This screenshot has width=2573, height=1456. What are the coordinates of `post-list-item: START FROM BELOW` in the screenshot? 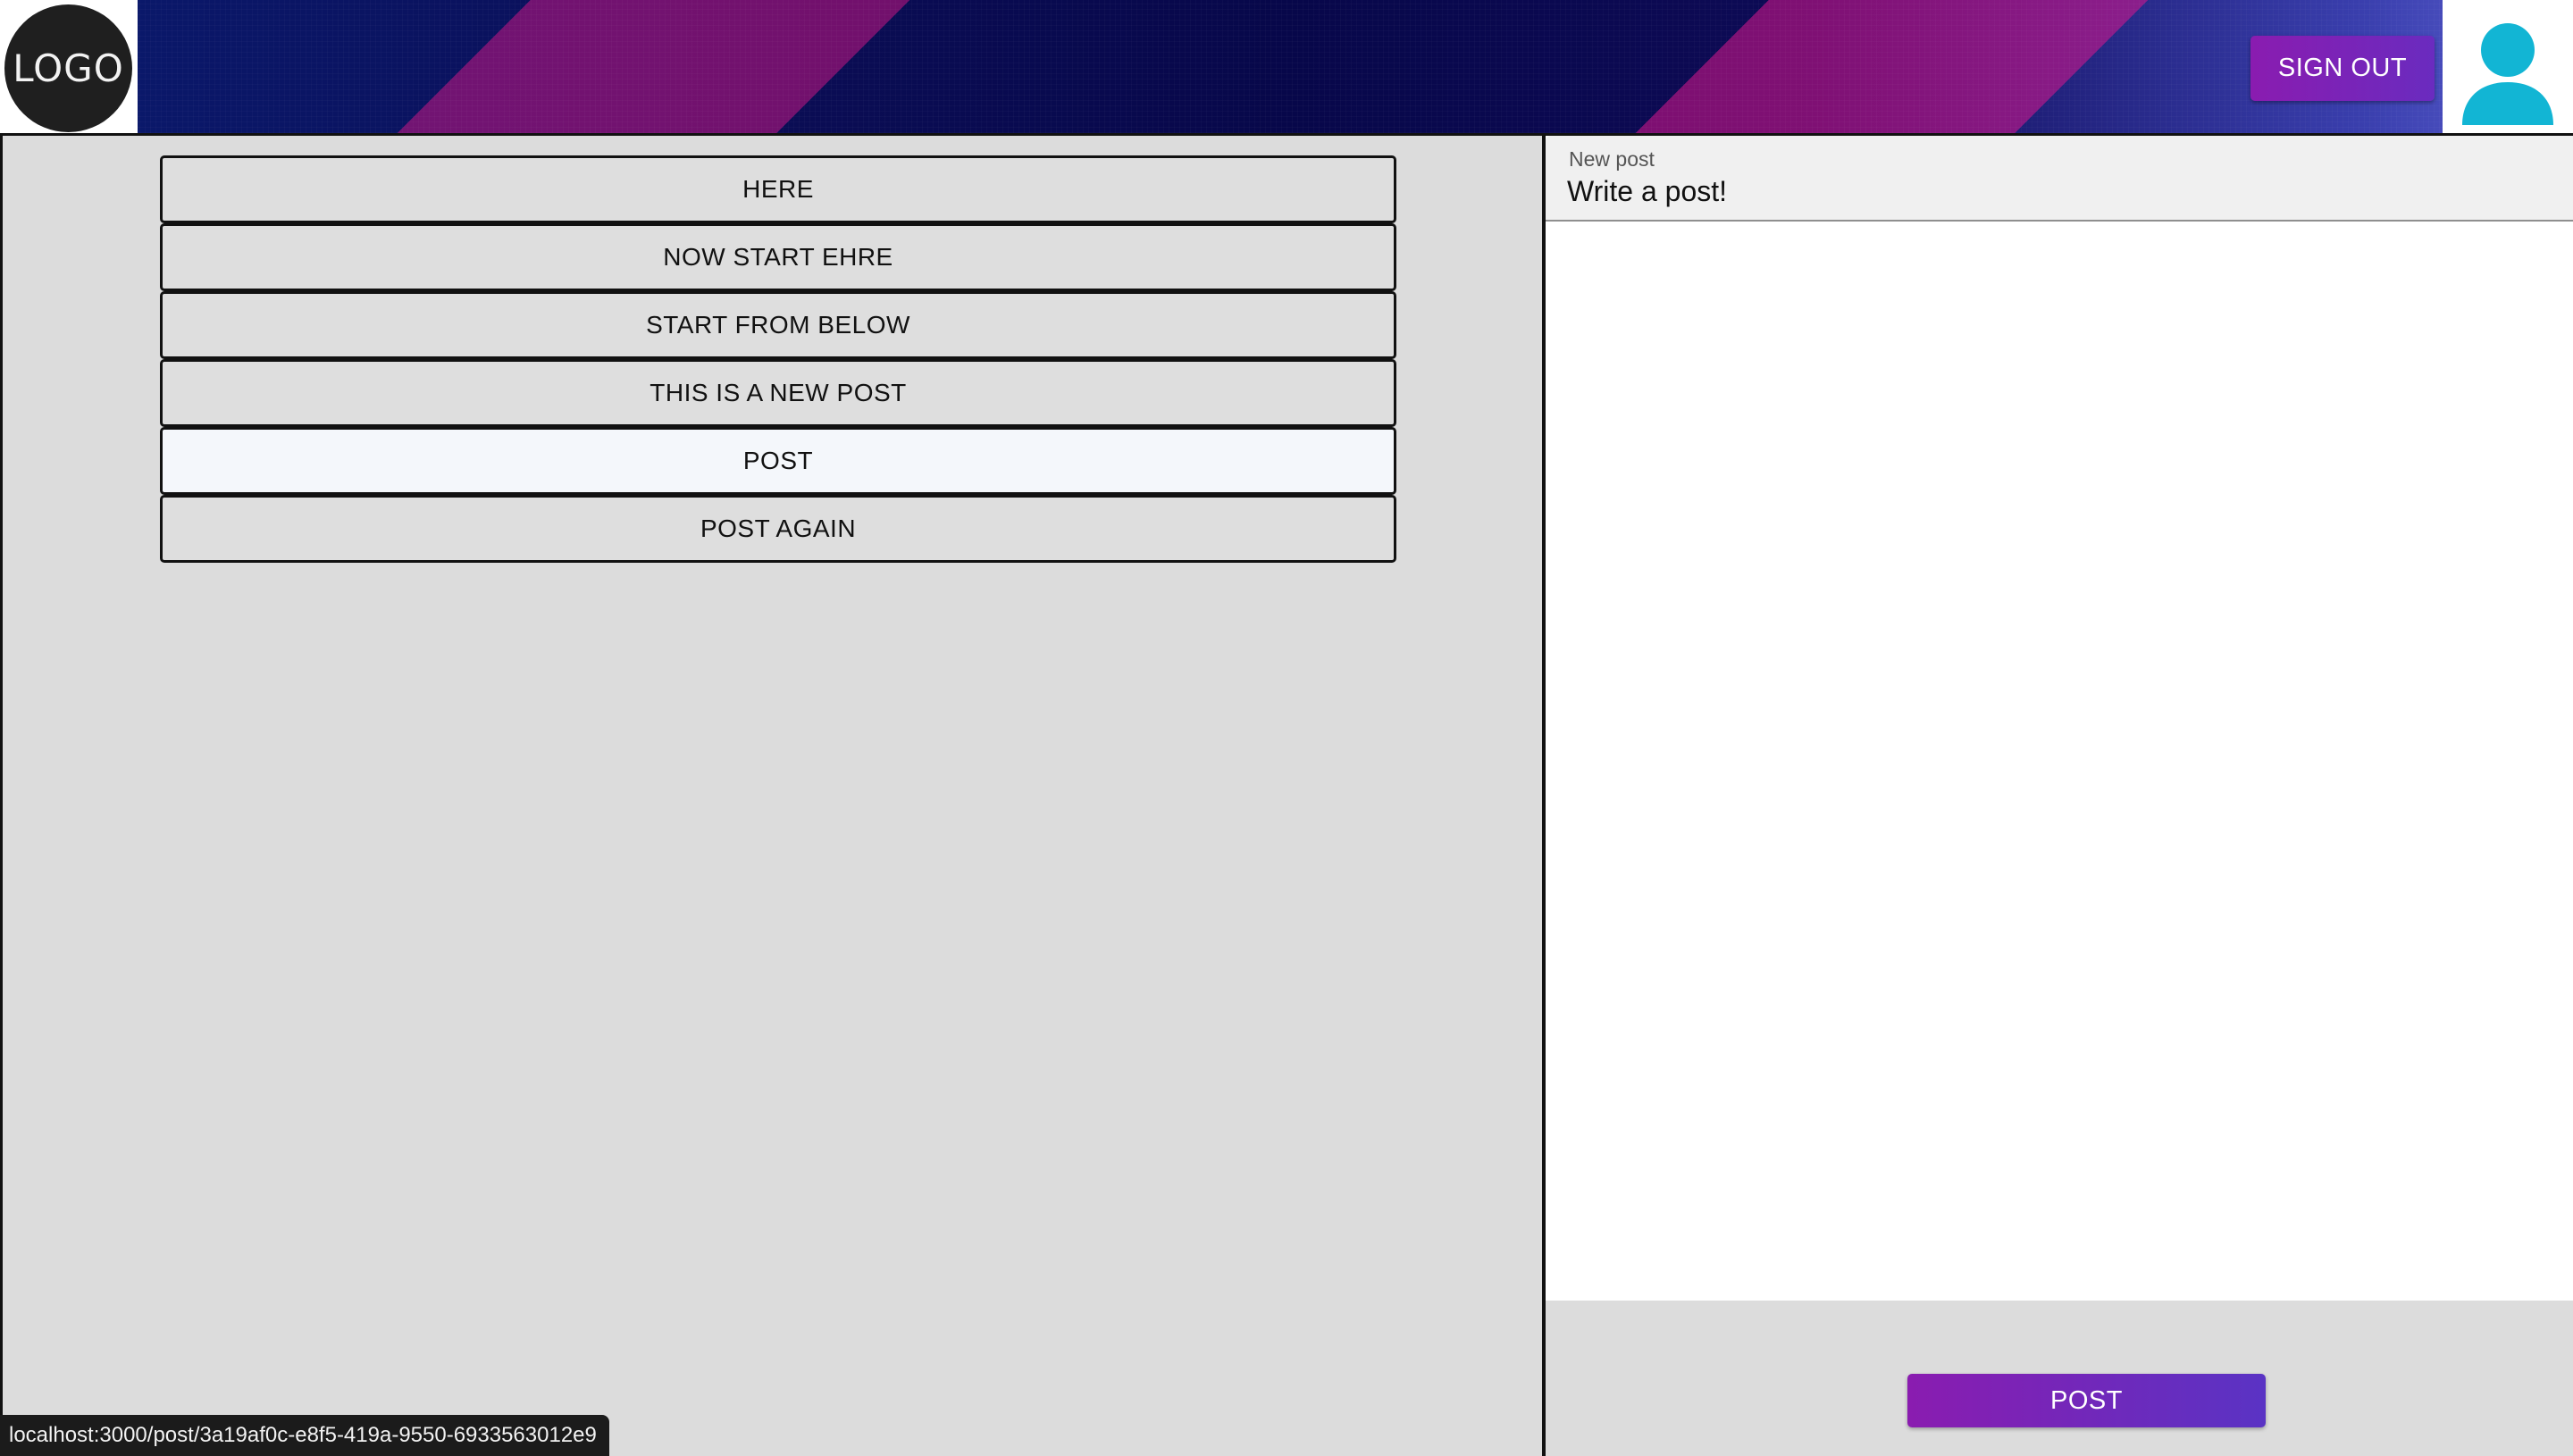 It's located at (778, 325).